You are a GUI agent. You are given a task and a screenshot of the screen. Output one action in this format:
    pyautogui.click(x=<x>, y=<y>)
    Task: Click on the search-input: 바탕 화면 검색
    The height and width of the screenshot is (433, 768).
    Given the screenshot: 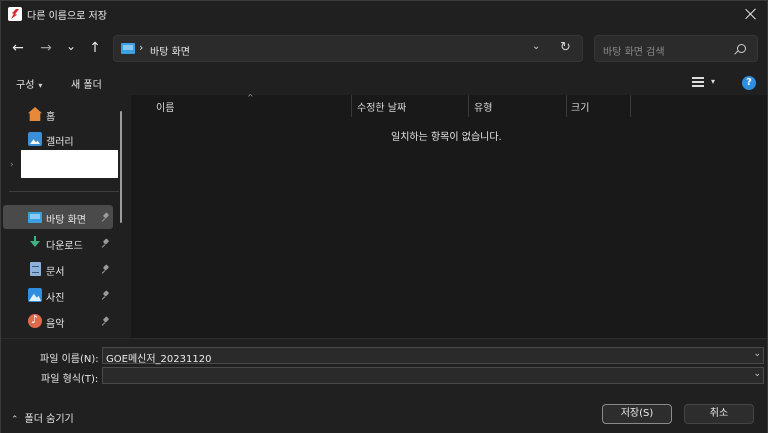 What is the action you would take?
    pyautogui.click(x=634, y=50)
    